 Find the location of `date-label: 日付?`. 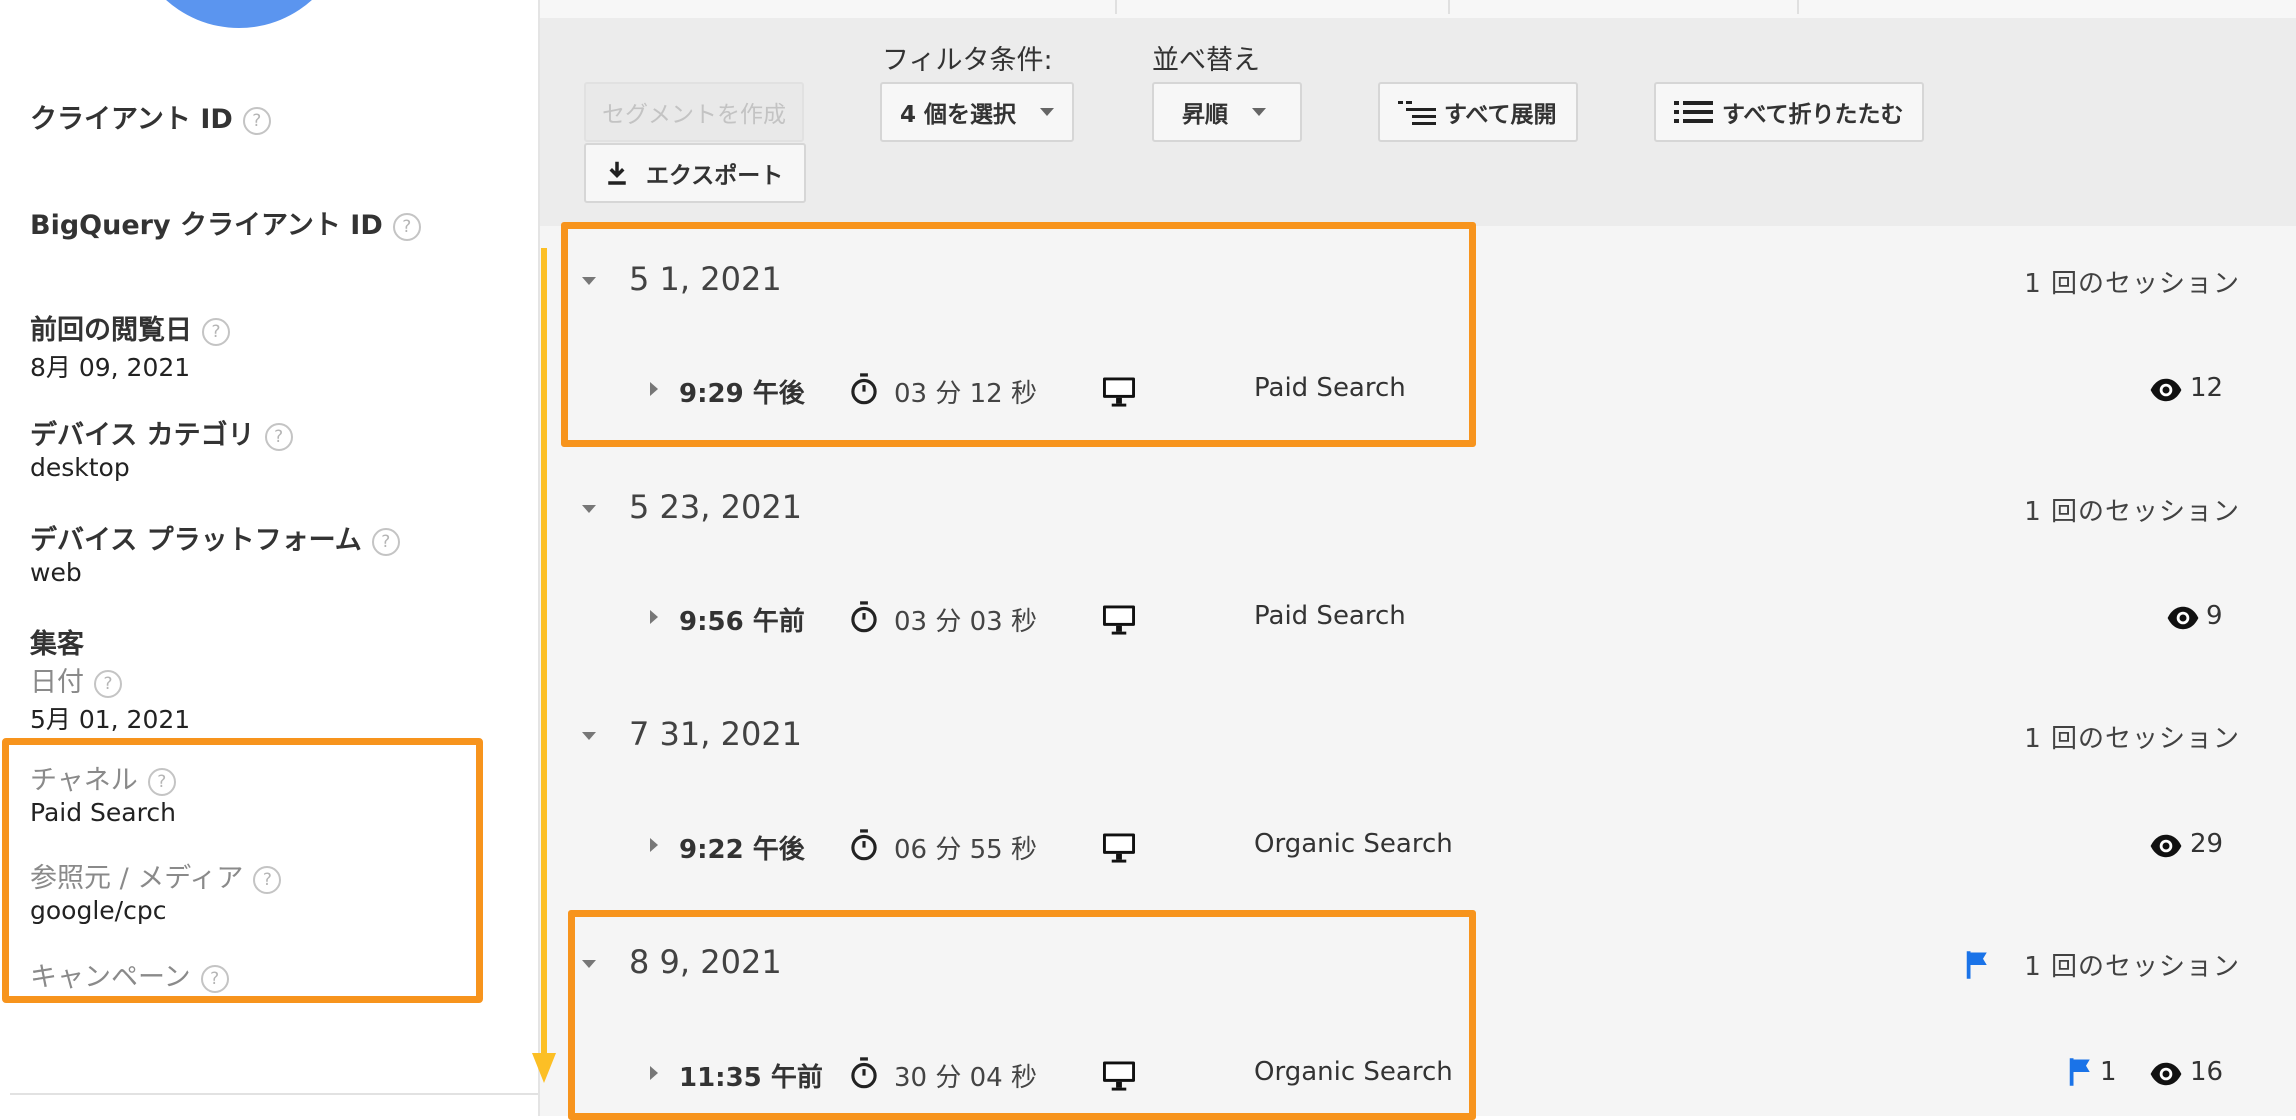

date-label: 日付? is located at coordinates (76, 679).